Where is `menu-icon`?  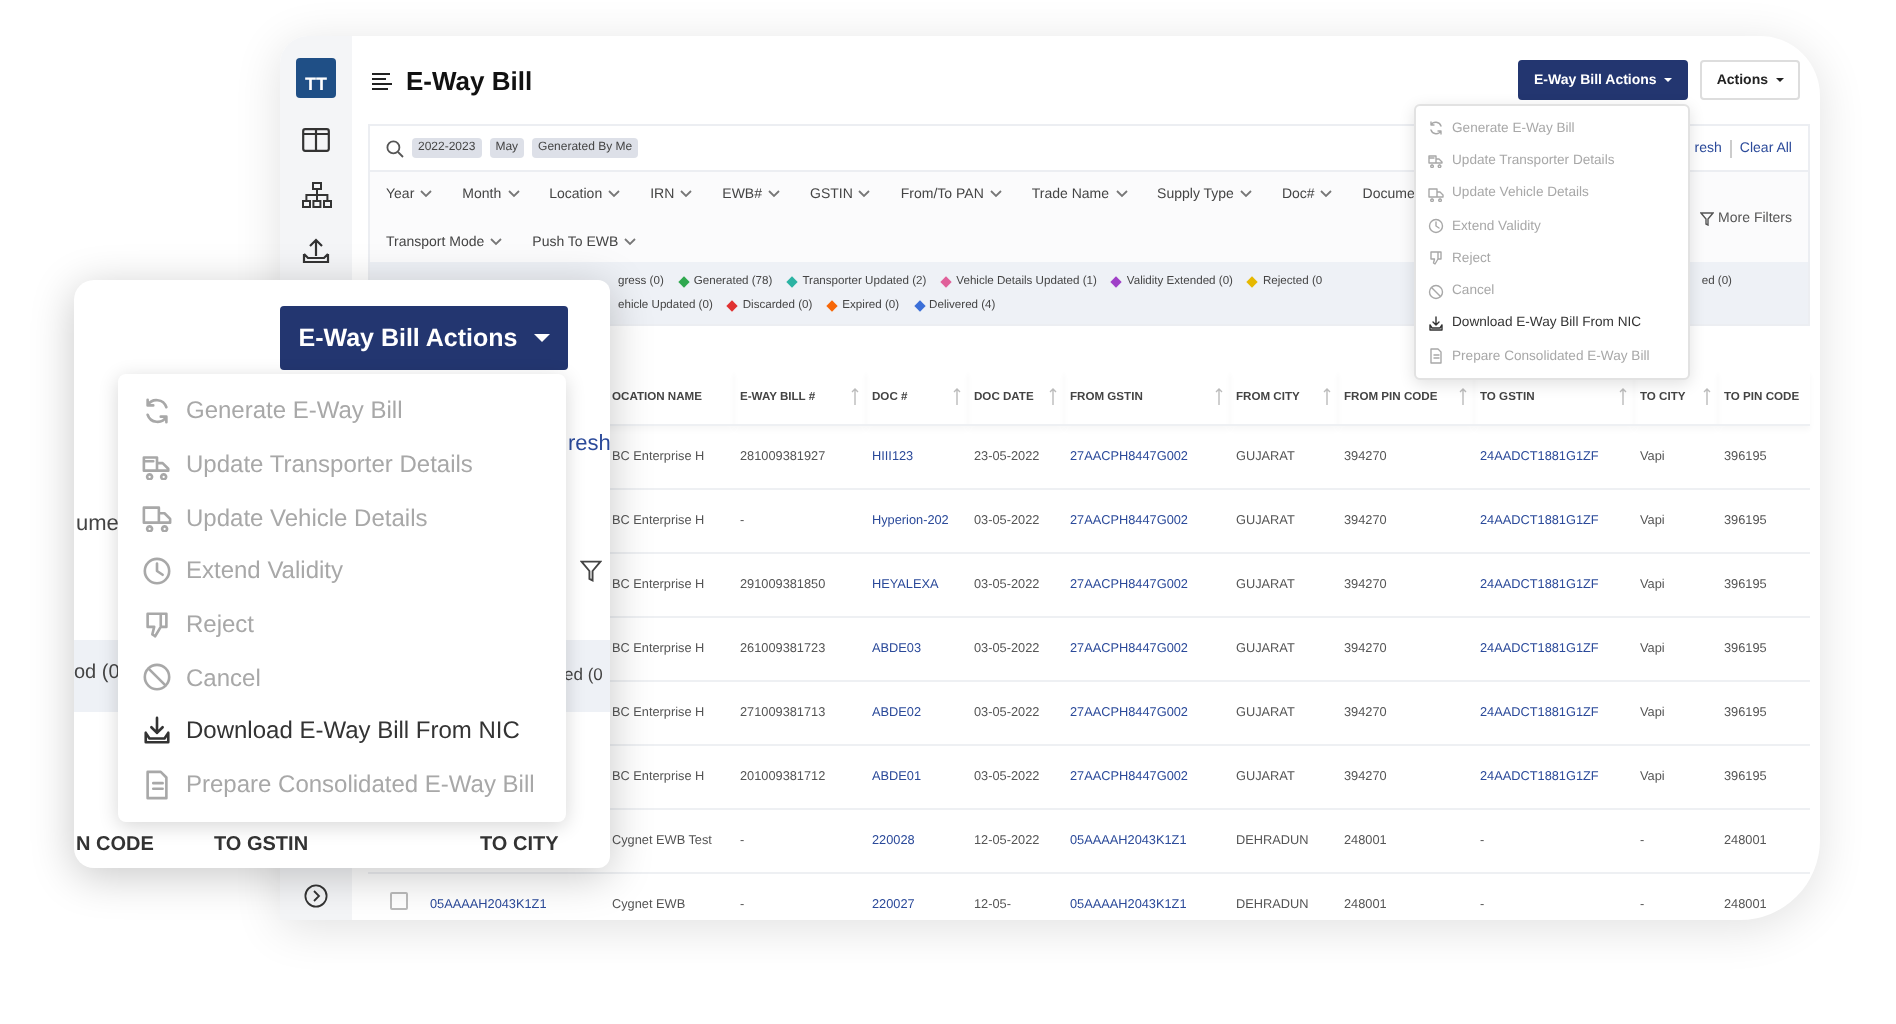 menu-icon is located at coordinates (383, 80).